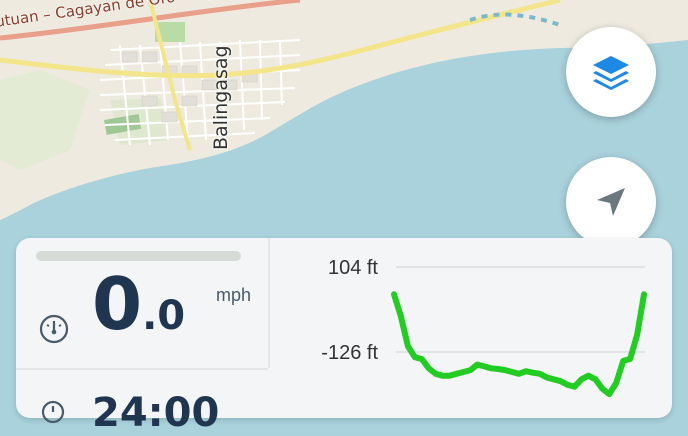 This screenshot has width=688, height=436. Describe the element at coordinates (349, 310) in the screenshot. I see `chart-tick-labels: 104 ft -126 ft` at that location.